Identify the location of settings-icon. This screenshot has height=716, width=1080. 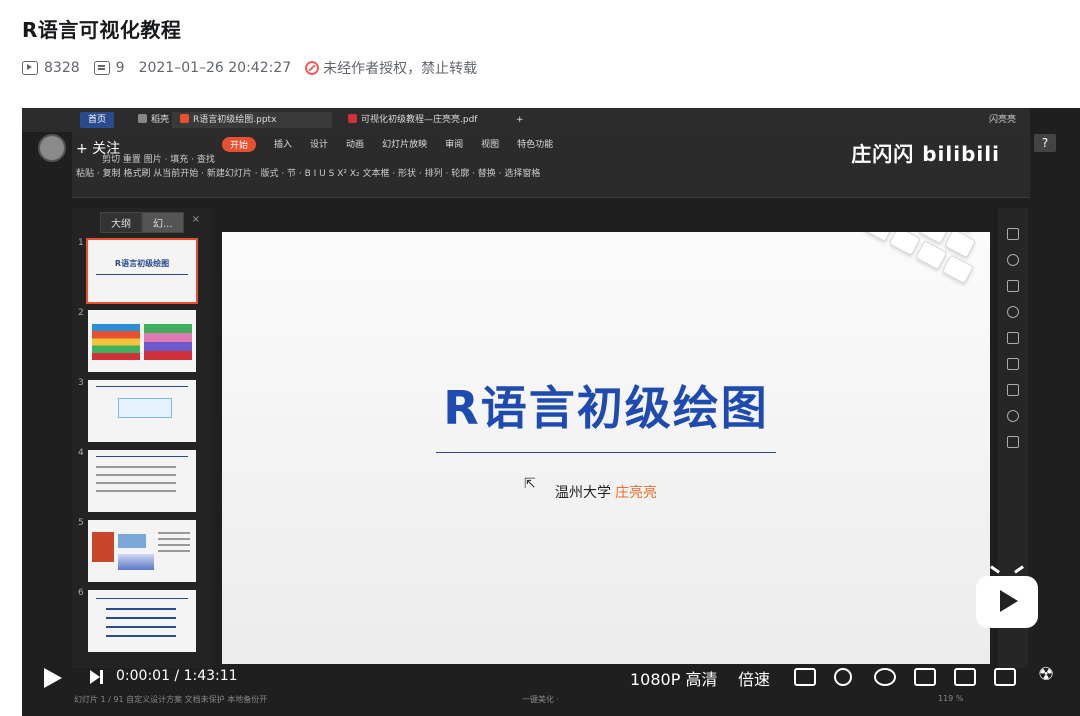
(1013, 390).